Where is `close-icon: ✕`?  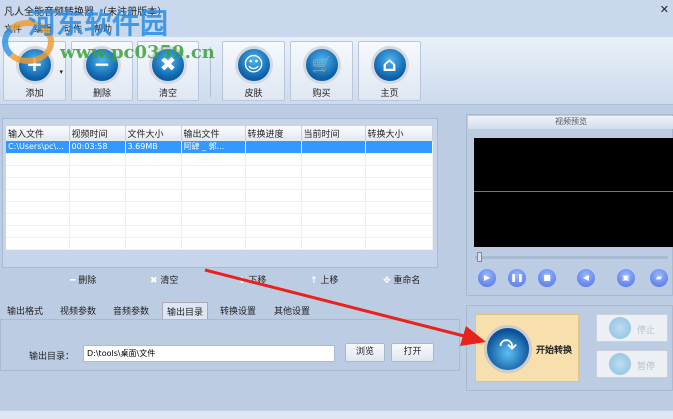 close-icon: ✕ is located at coordinates (664, 9).